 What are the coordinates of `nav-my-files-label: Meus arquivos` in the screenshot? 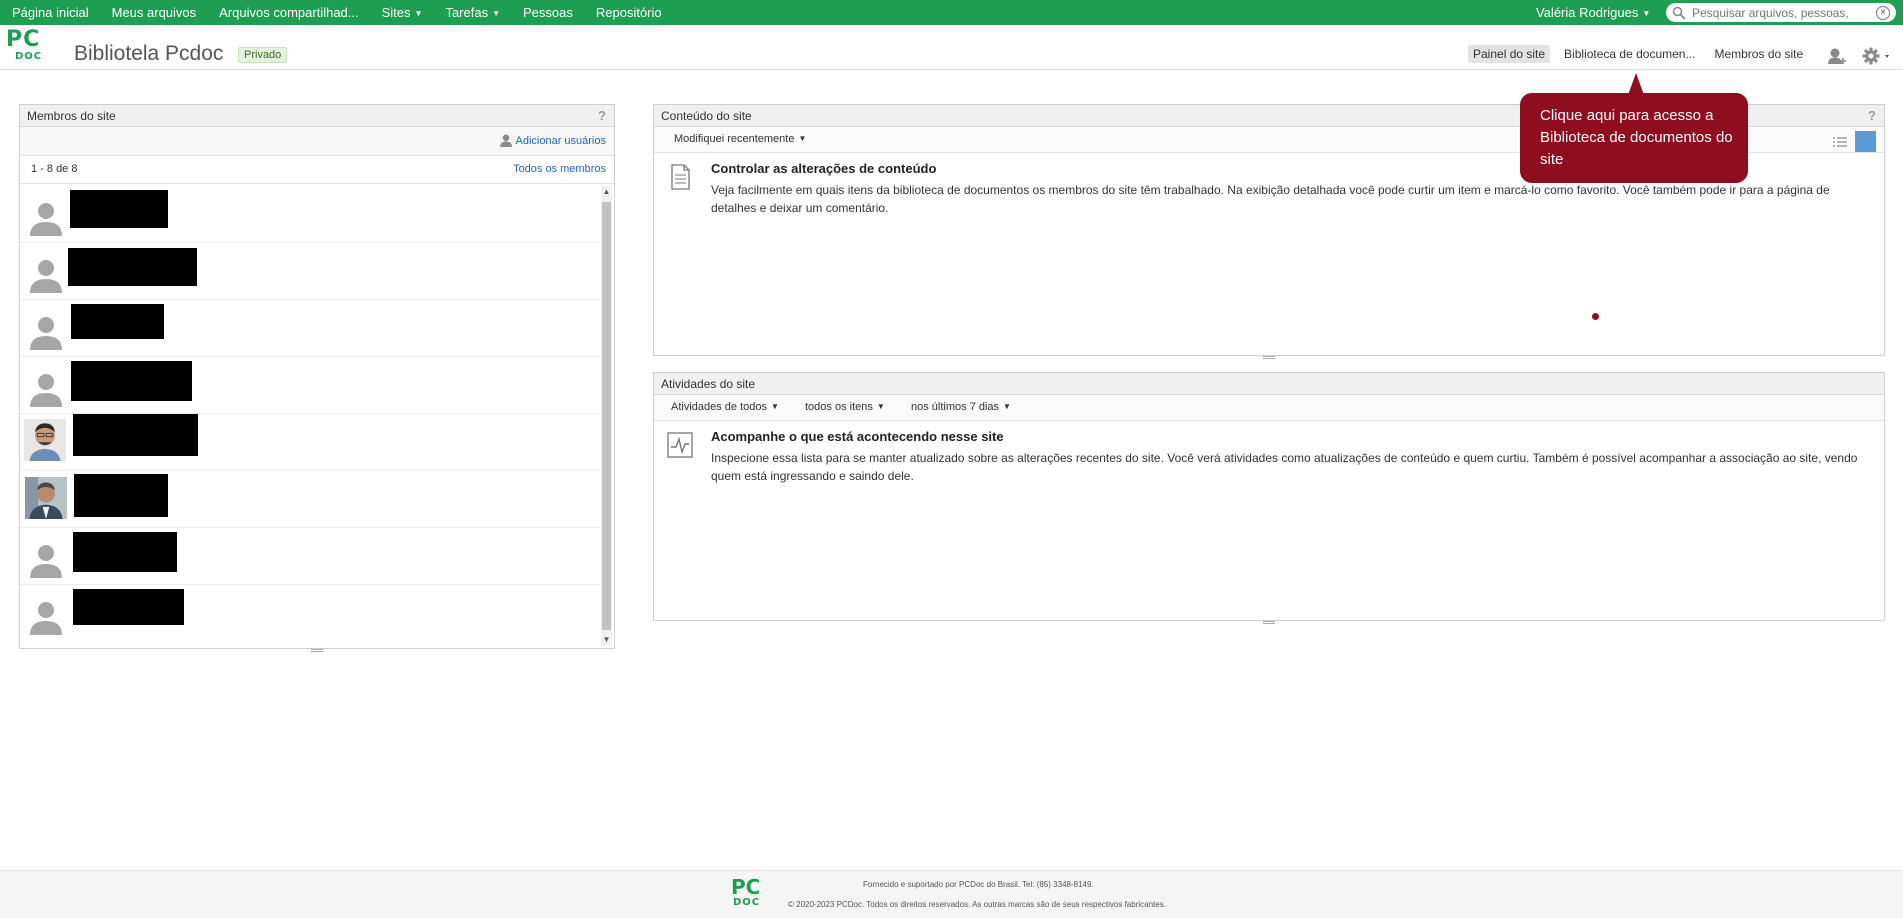 It's located at (154, 12).